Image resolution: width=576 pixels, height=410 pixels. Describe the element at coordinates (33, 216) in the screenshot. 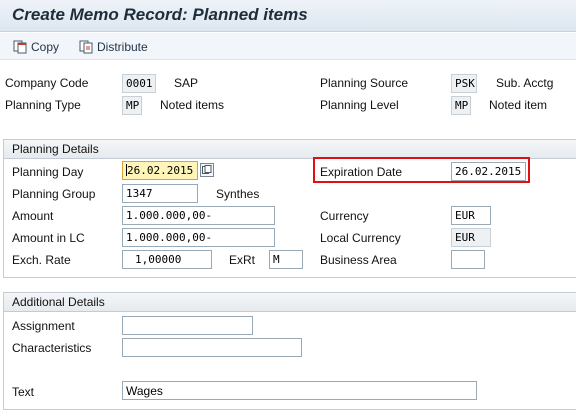

I see `amount-label: Amount` at that location.